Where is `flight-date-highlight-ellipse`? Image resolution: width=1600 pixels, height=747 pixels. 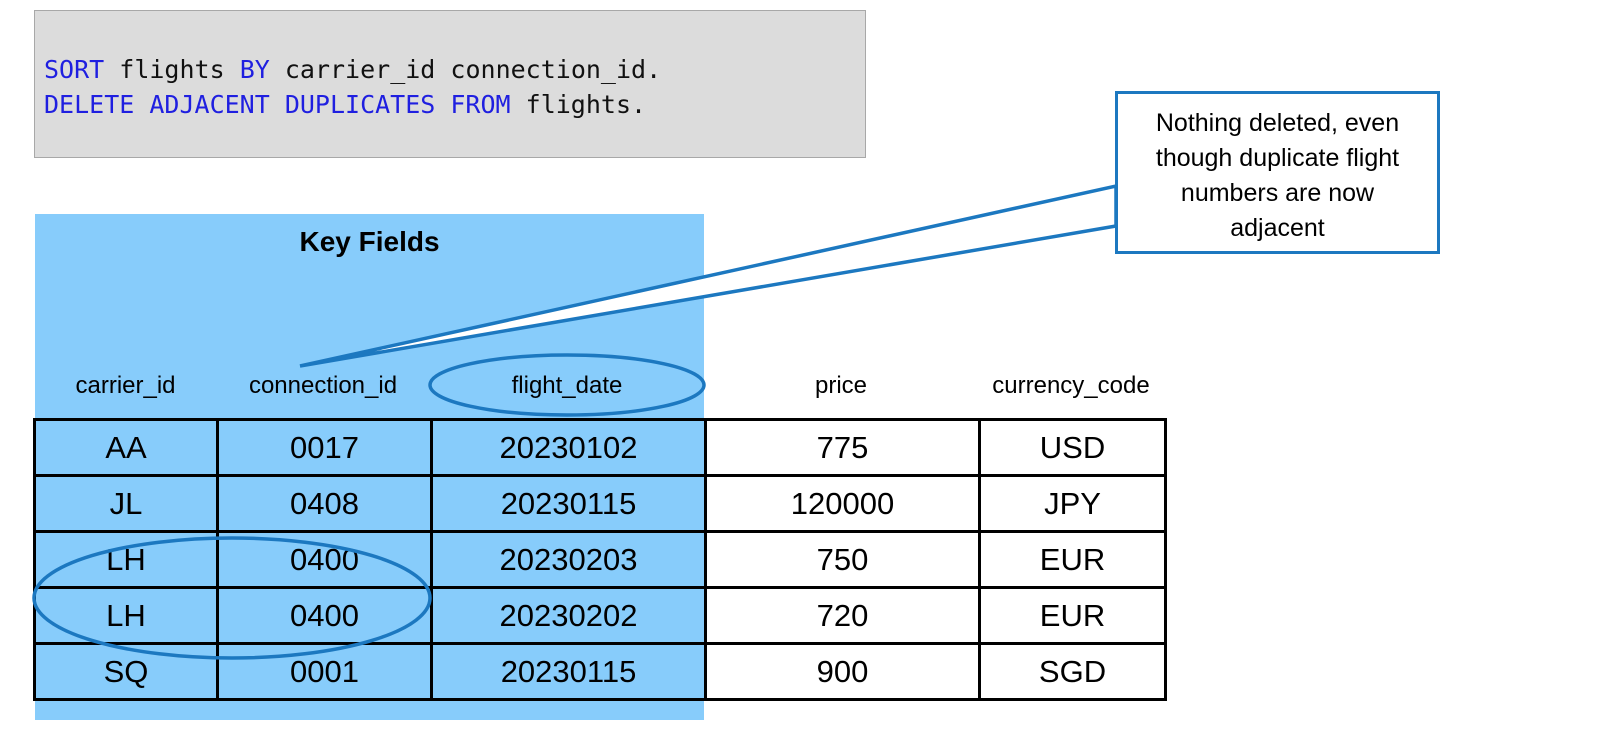
flight-date-highlight-ellipse is located at coordinates (567, 385).